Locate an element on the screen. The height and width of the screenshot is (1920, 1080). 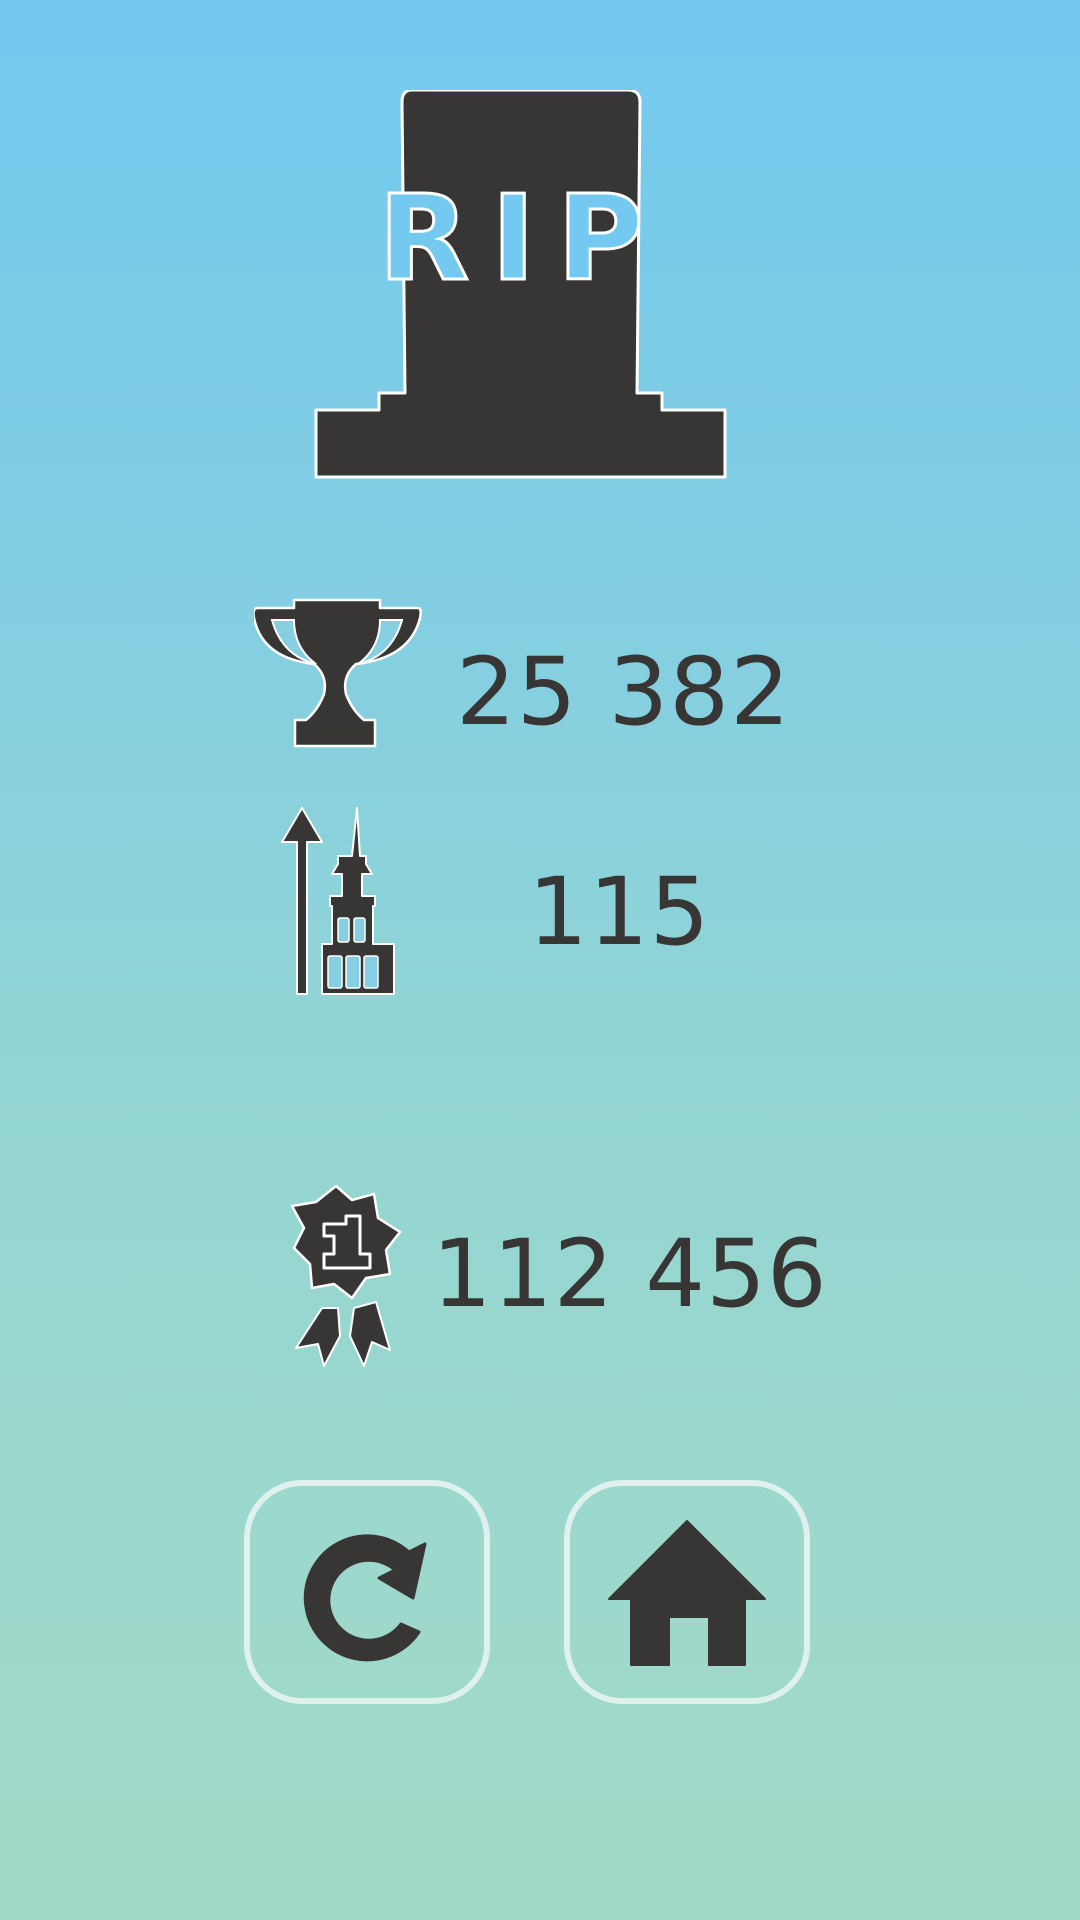
home-button is located at coordinates (687, 1592).